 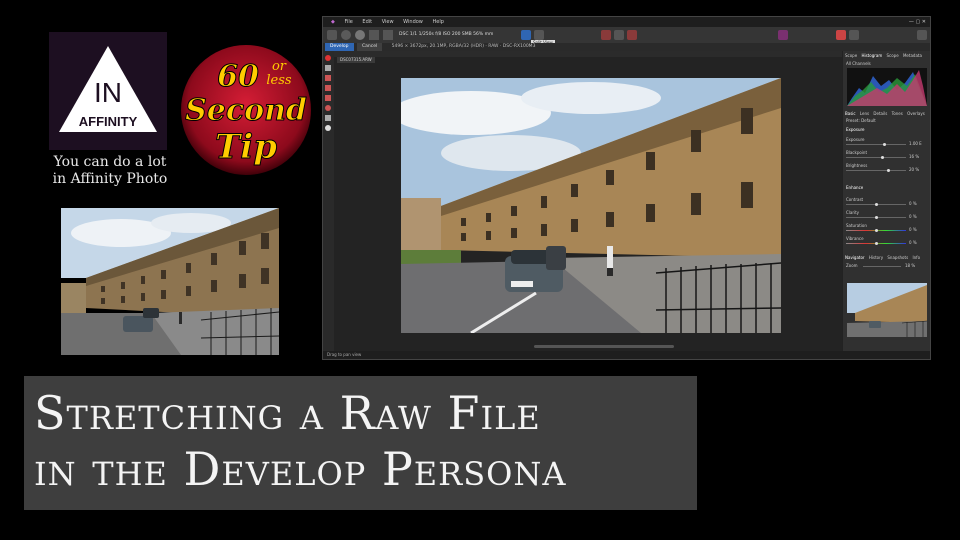 I want to click on redeye-tool-icon, so click(x=328, y=108).